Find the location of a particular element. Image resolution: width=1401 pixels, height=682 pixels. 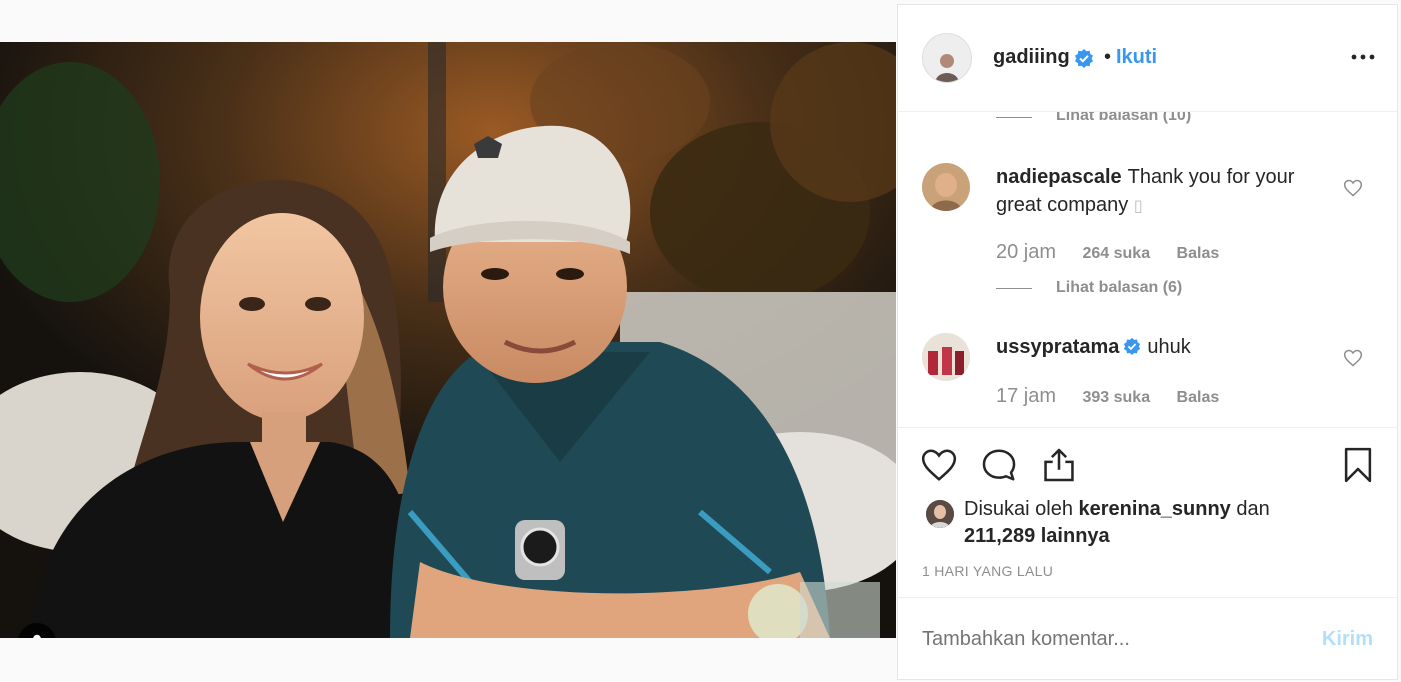

user-tag-icon is located at coordinates (37, 636).